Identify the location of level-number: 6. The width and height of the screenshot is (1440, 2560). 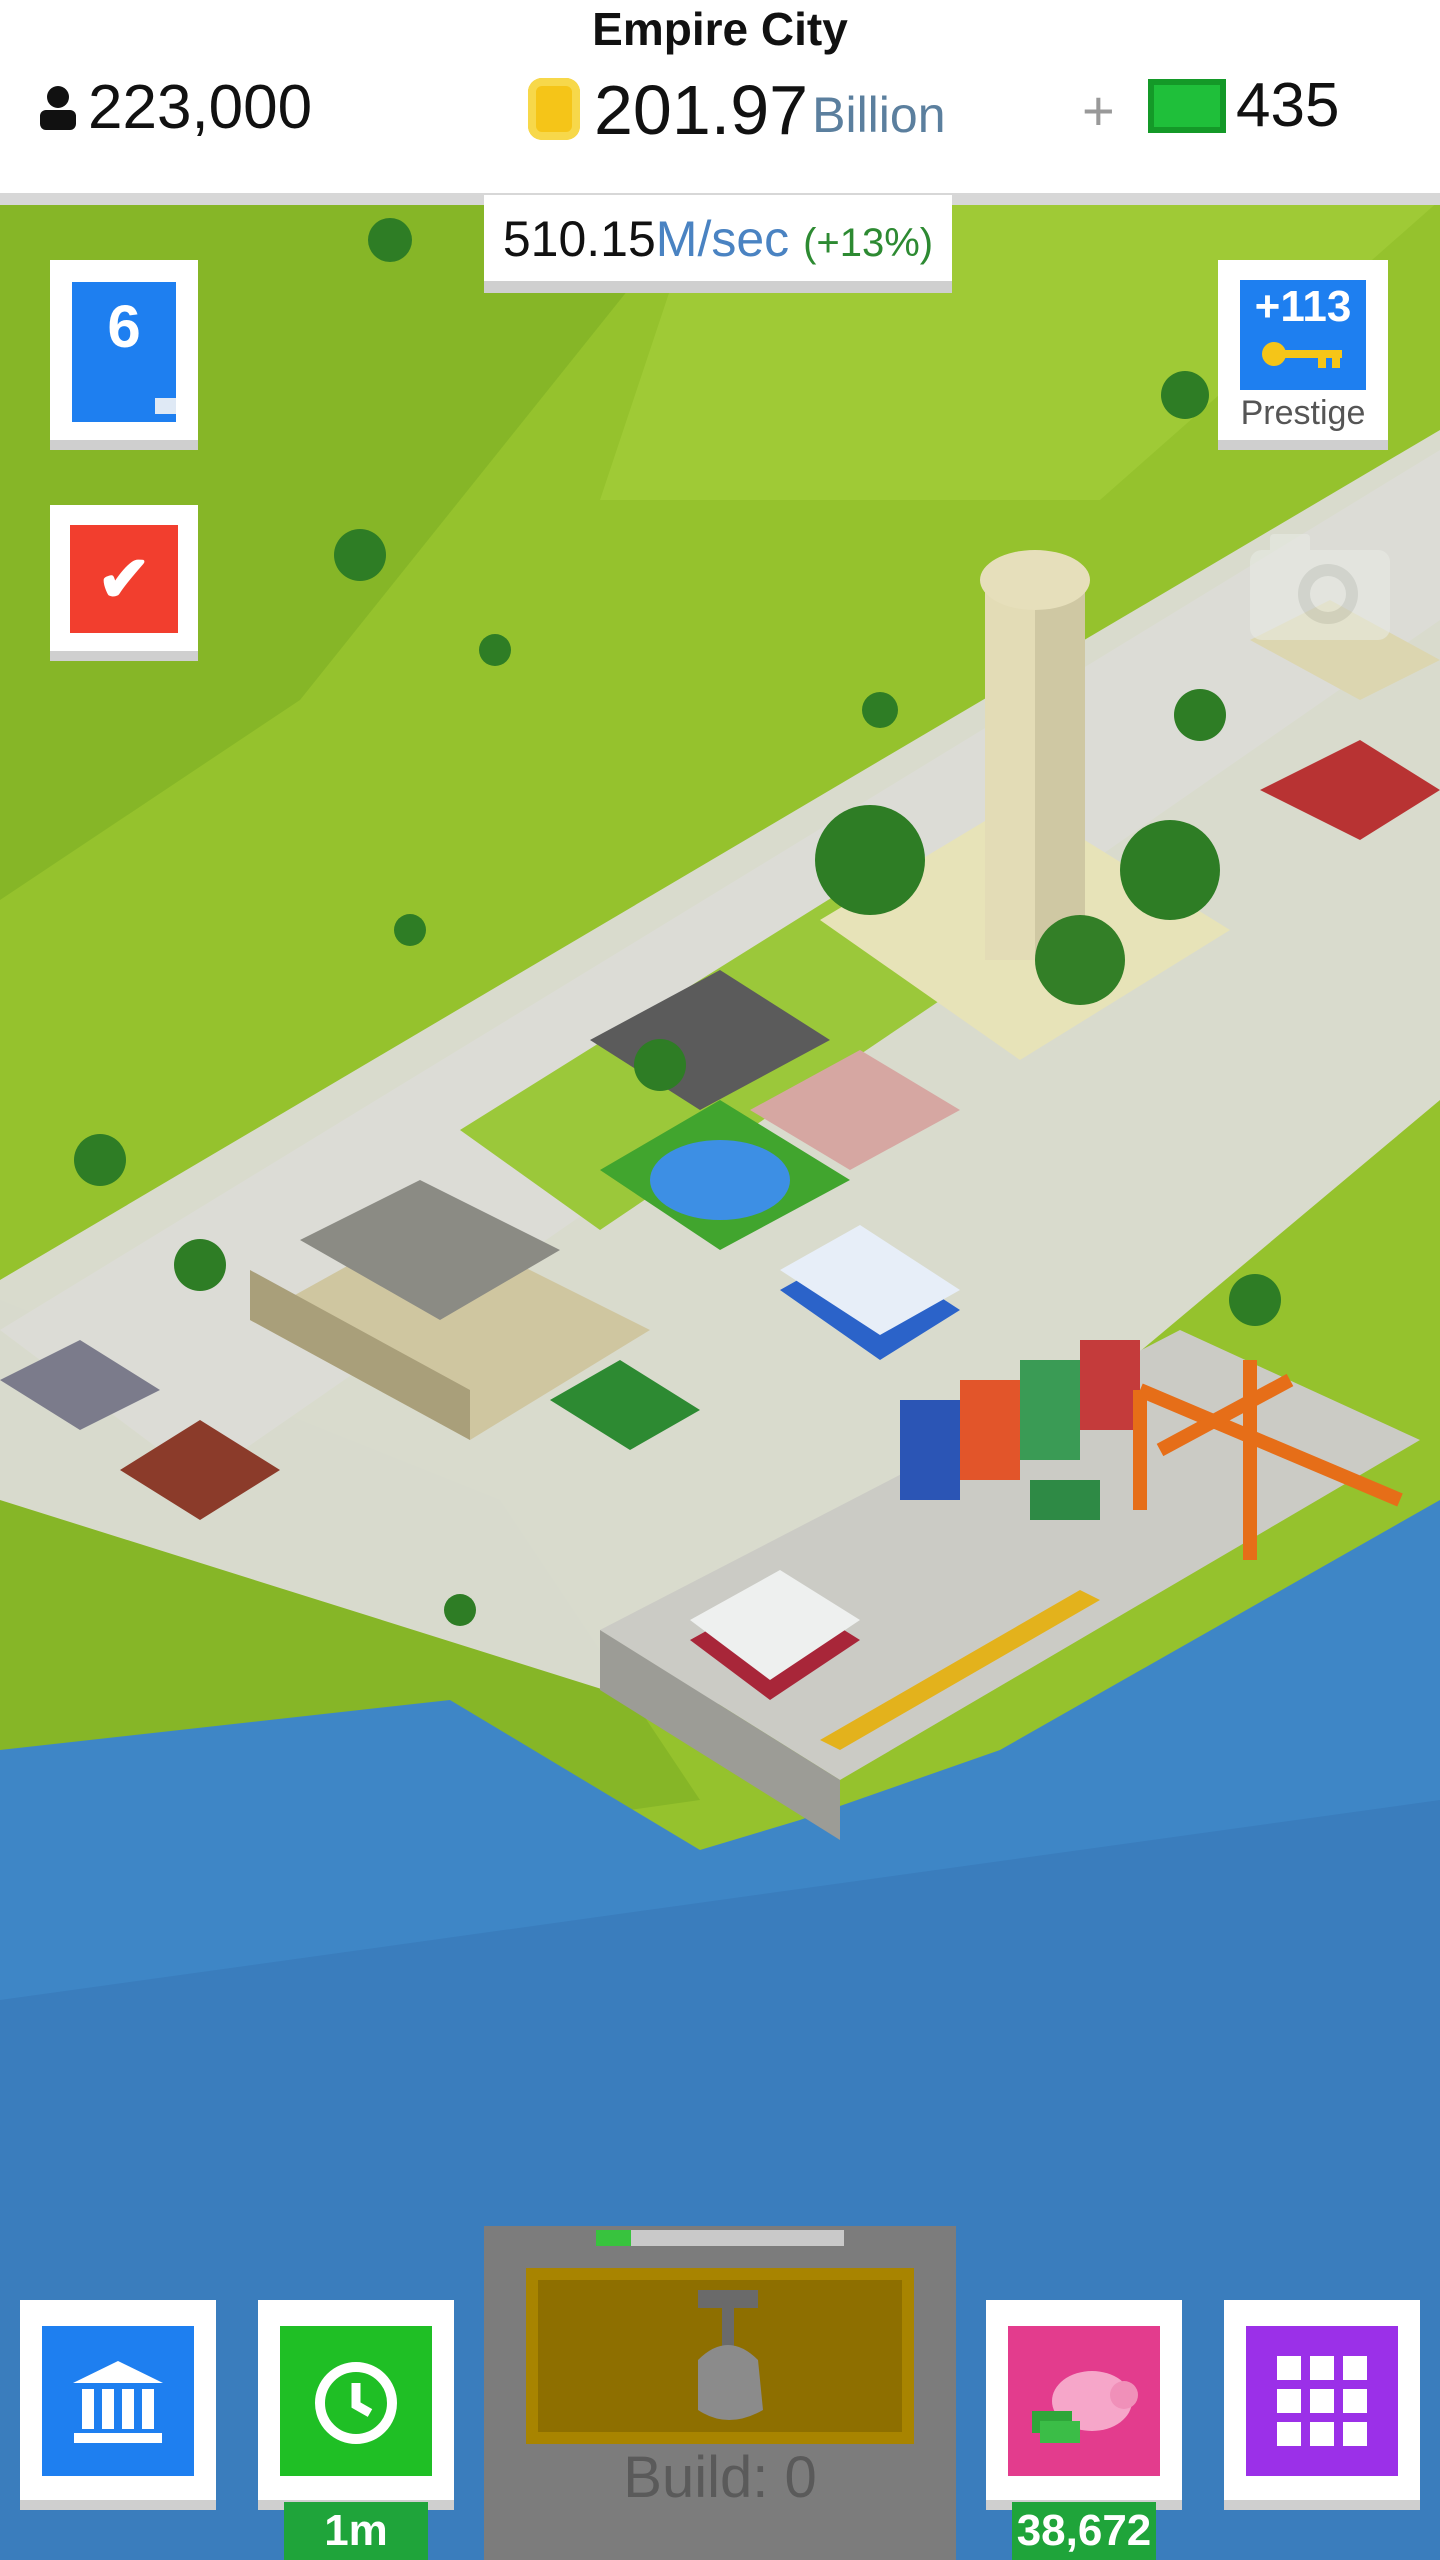
(124, 326).